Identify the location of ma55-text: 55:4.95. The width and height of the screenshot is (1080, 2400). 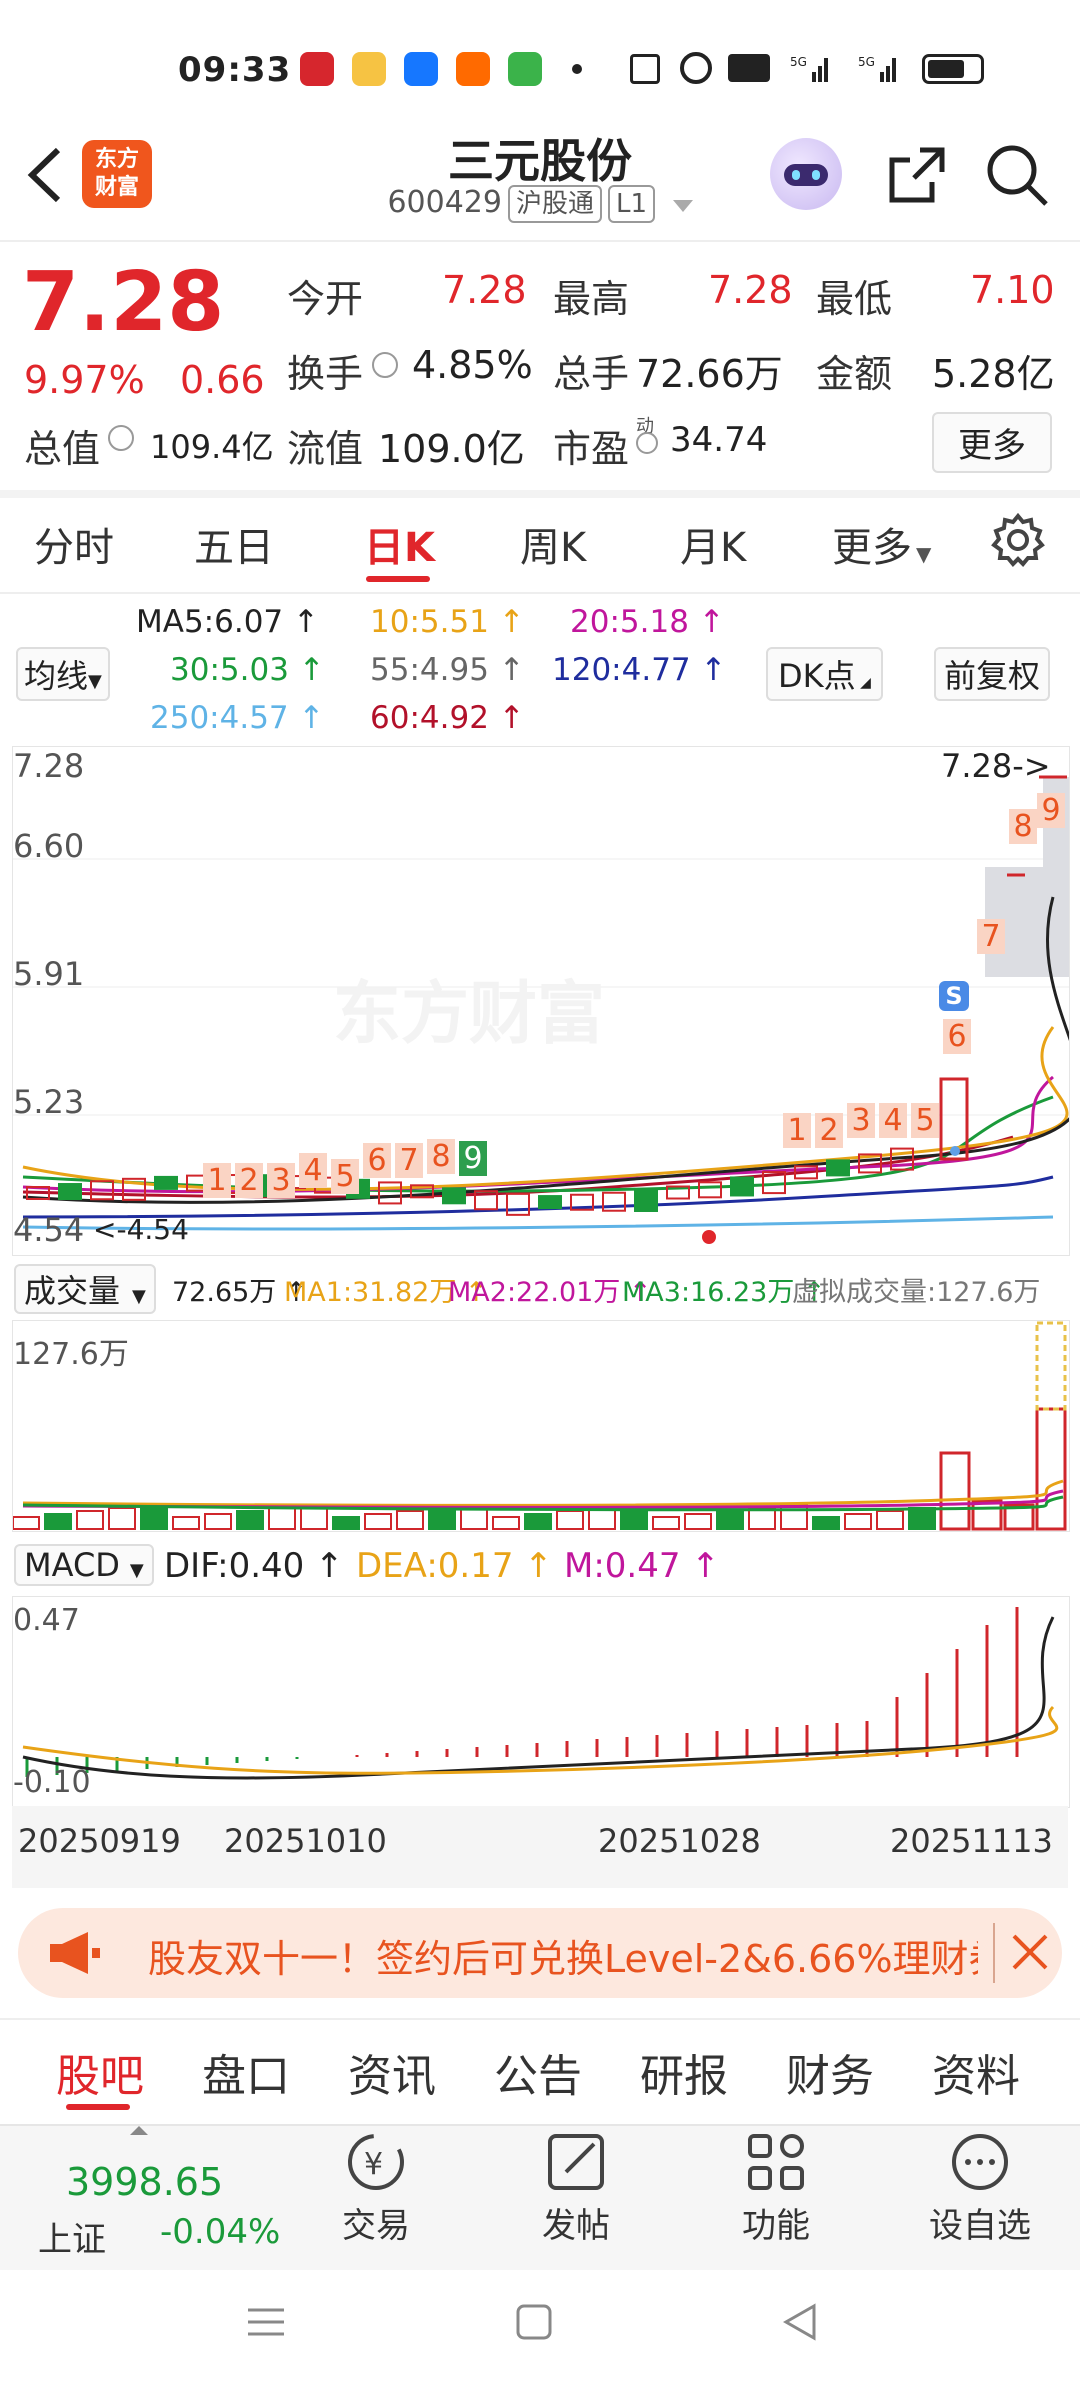
(429, 670).